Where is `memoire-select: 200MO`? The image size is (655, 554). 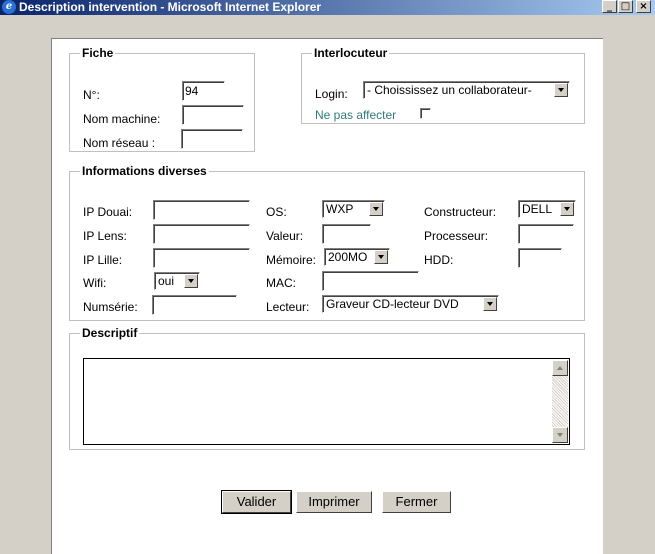 memoire-select: 200MO is located at coordinates (357, 257).